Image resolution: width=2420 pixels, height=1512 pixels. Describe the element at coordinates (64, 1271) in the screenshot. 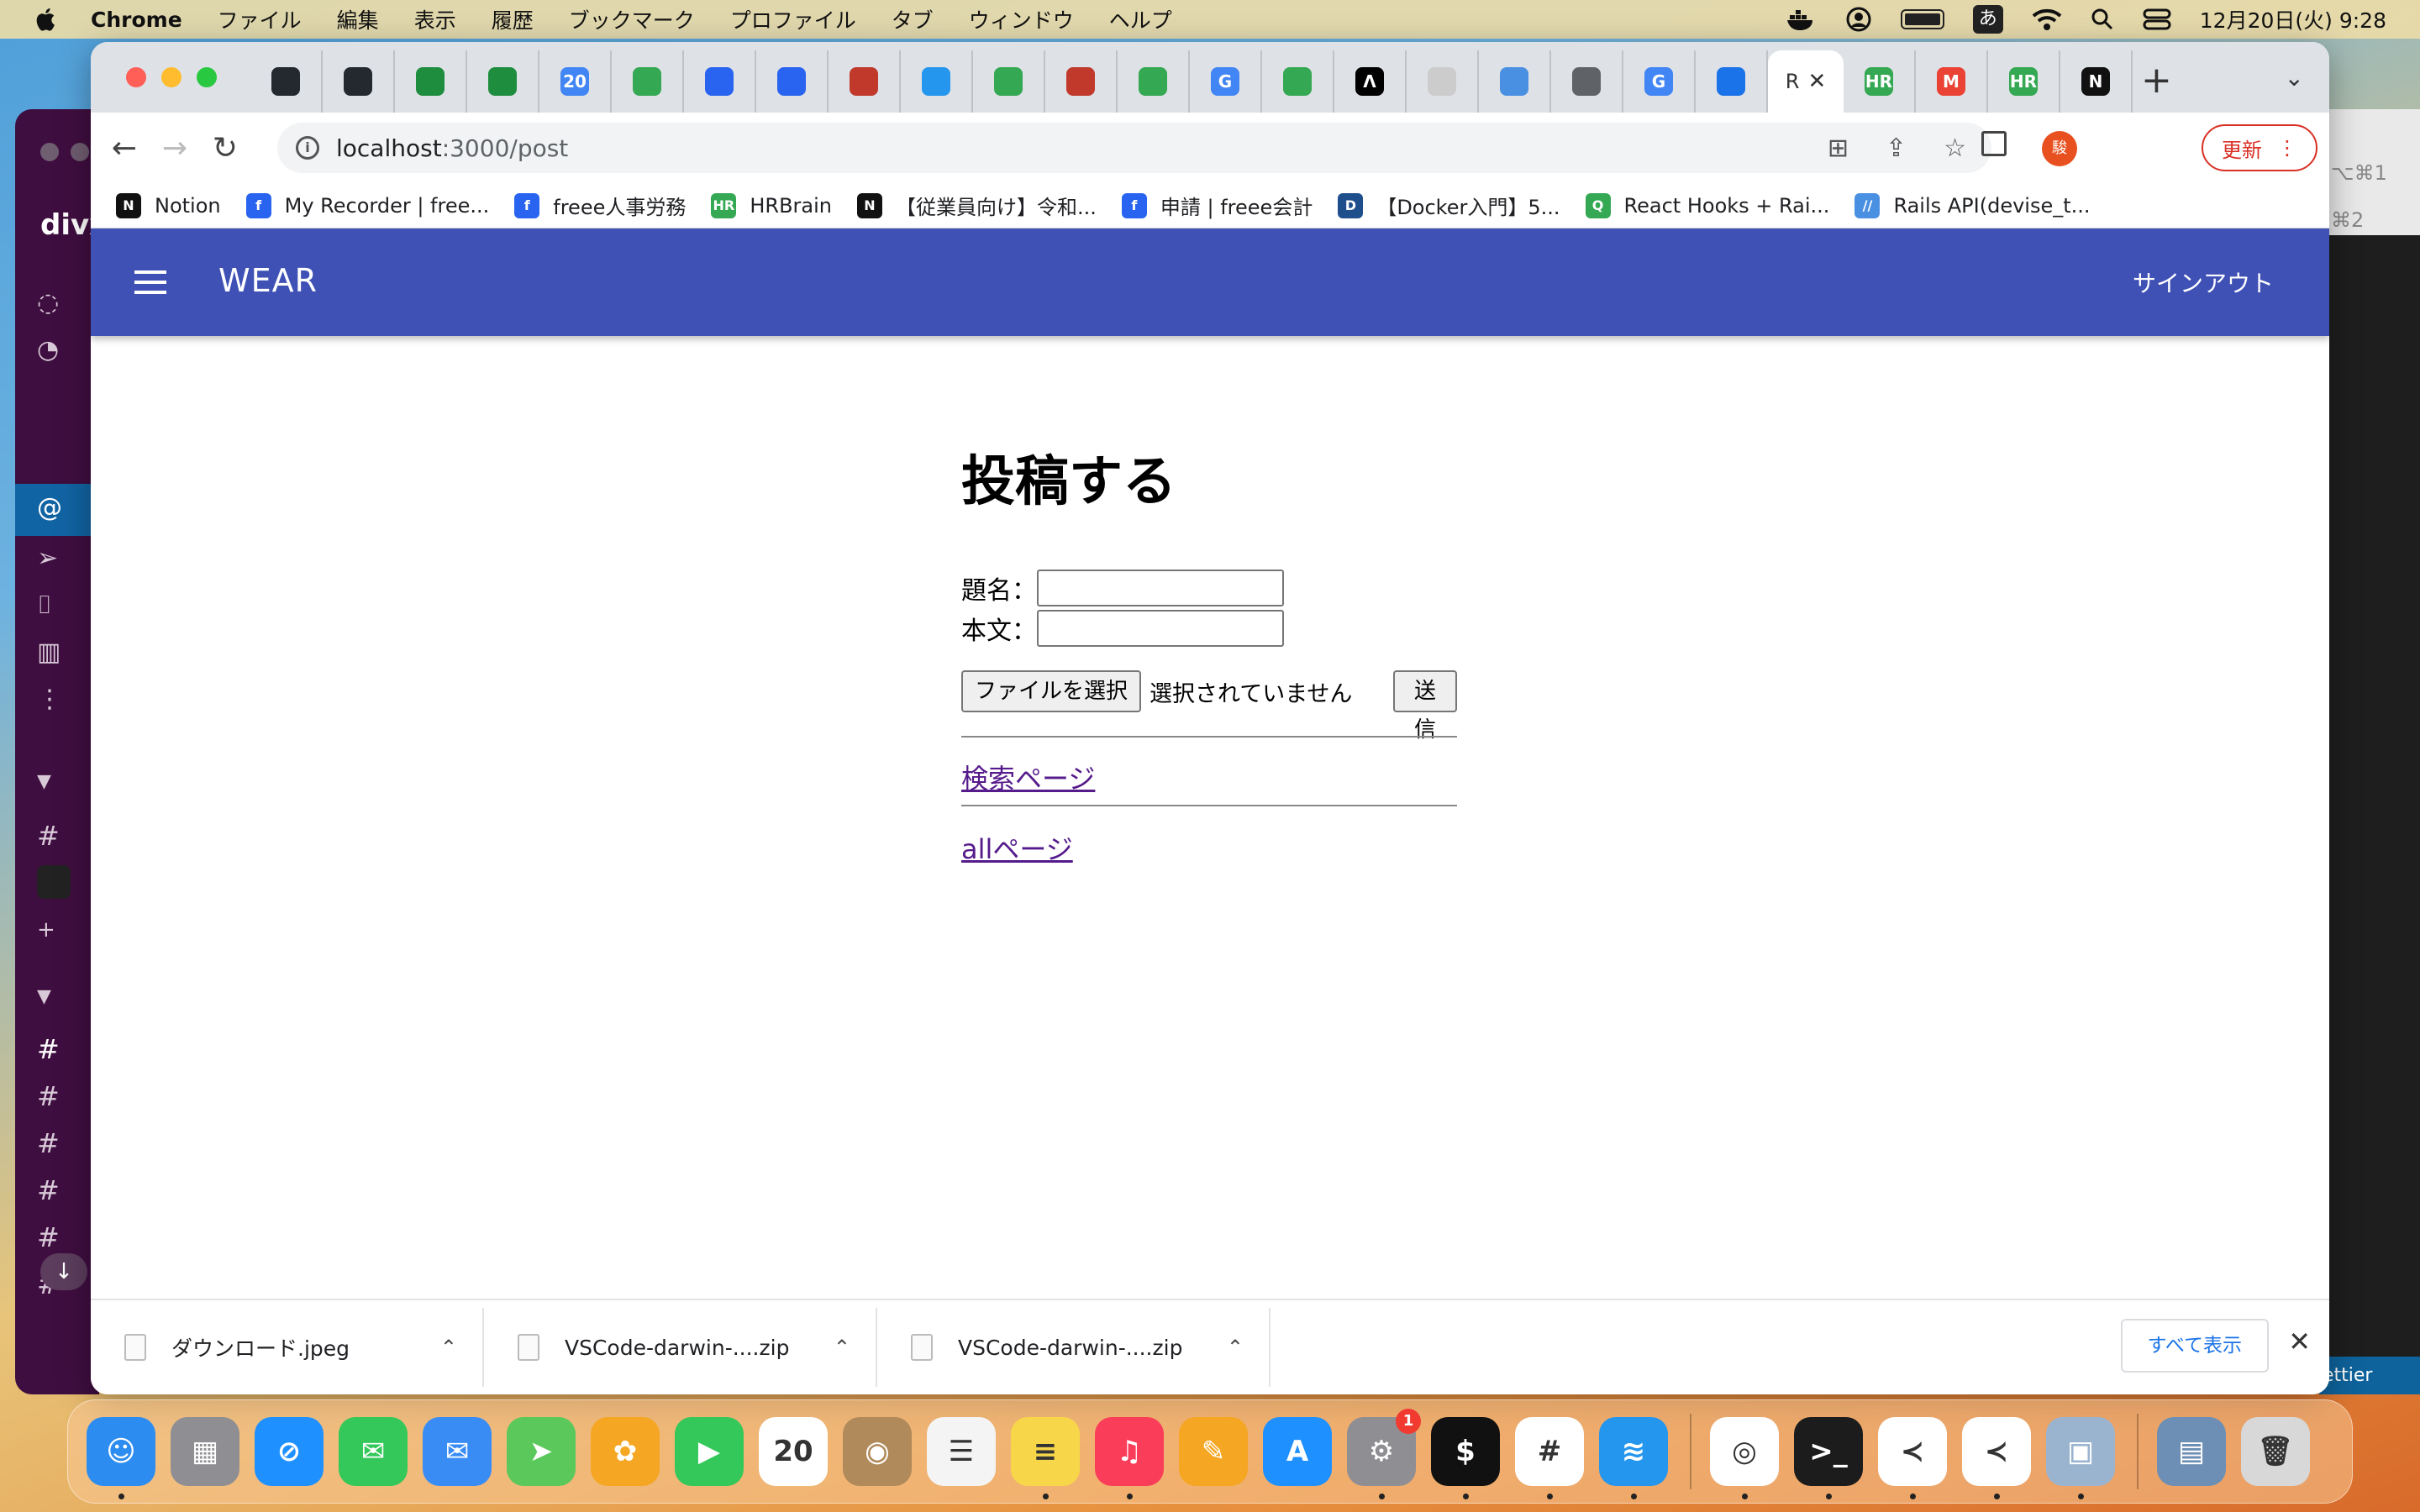

I see `jump-to-unread-button: ↓` at that location.